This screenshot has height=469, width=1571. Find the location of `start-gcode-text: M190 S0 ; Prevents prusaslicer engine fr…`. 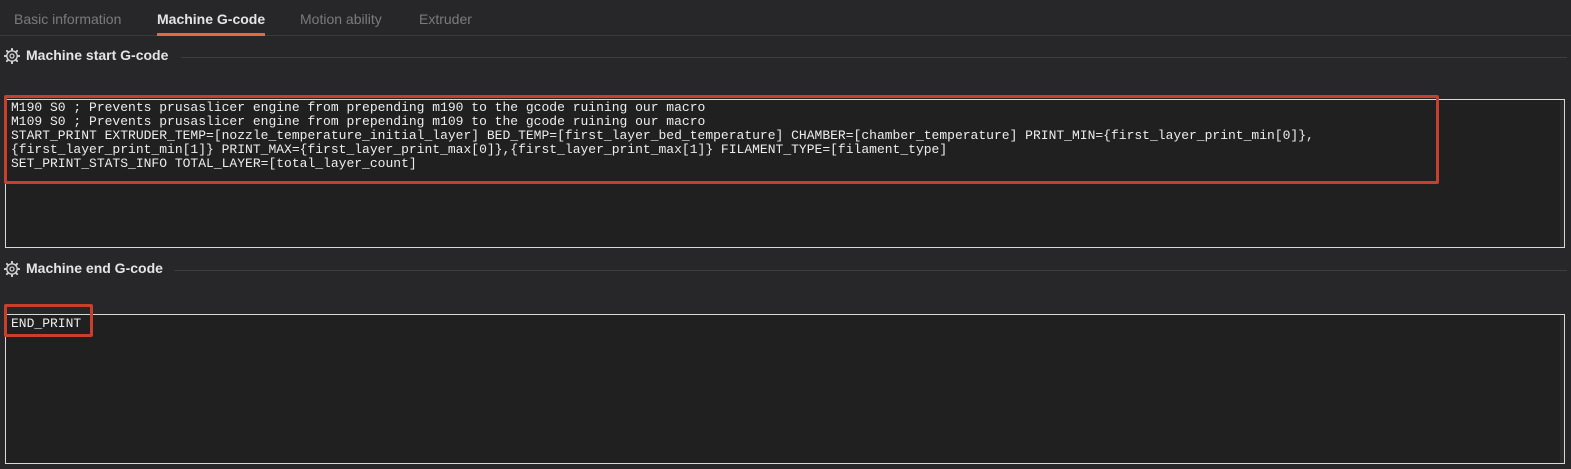

start-gcode-text: M190 S0 ; Prevents prusaslicer engine fr… is located at coordinates (662, 135).